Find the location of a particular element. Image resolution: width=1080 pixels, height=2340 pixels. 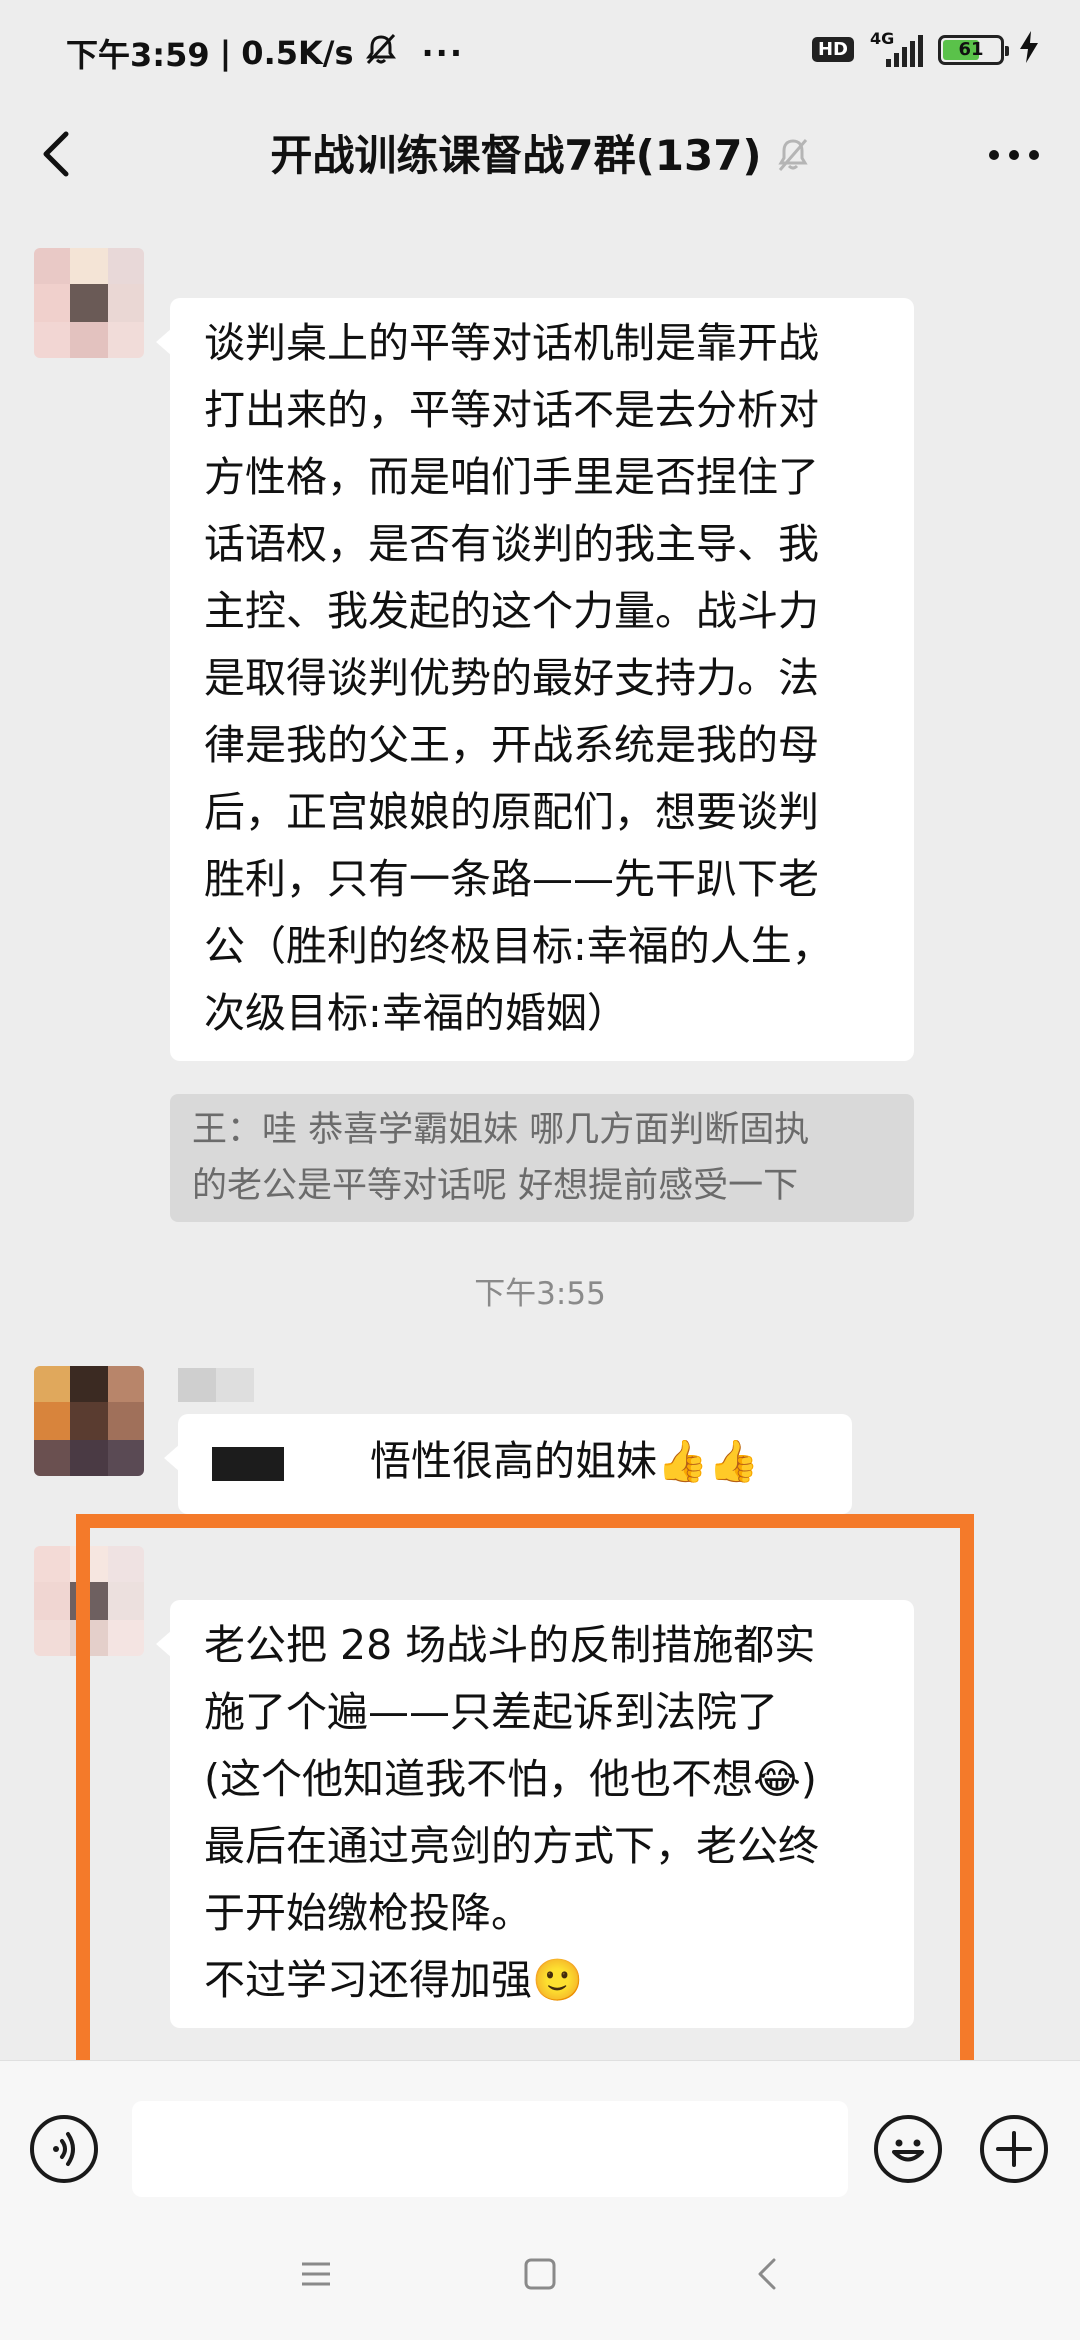

message-line: 公（胜利的终极目标:幸福的人生， is located at coordinates (518, 946).